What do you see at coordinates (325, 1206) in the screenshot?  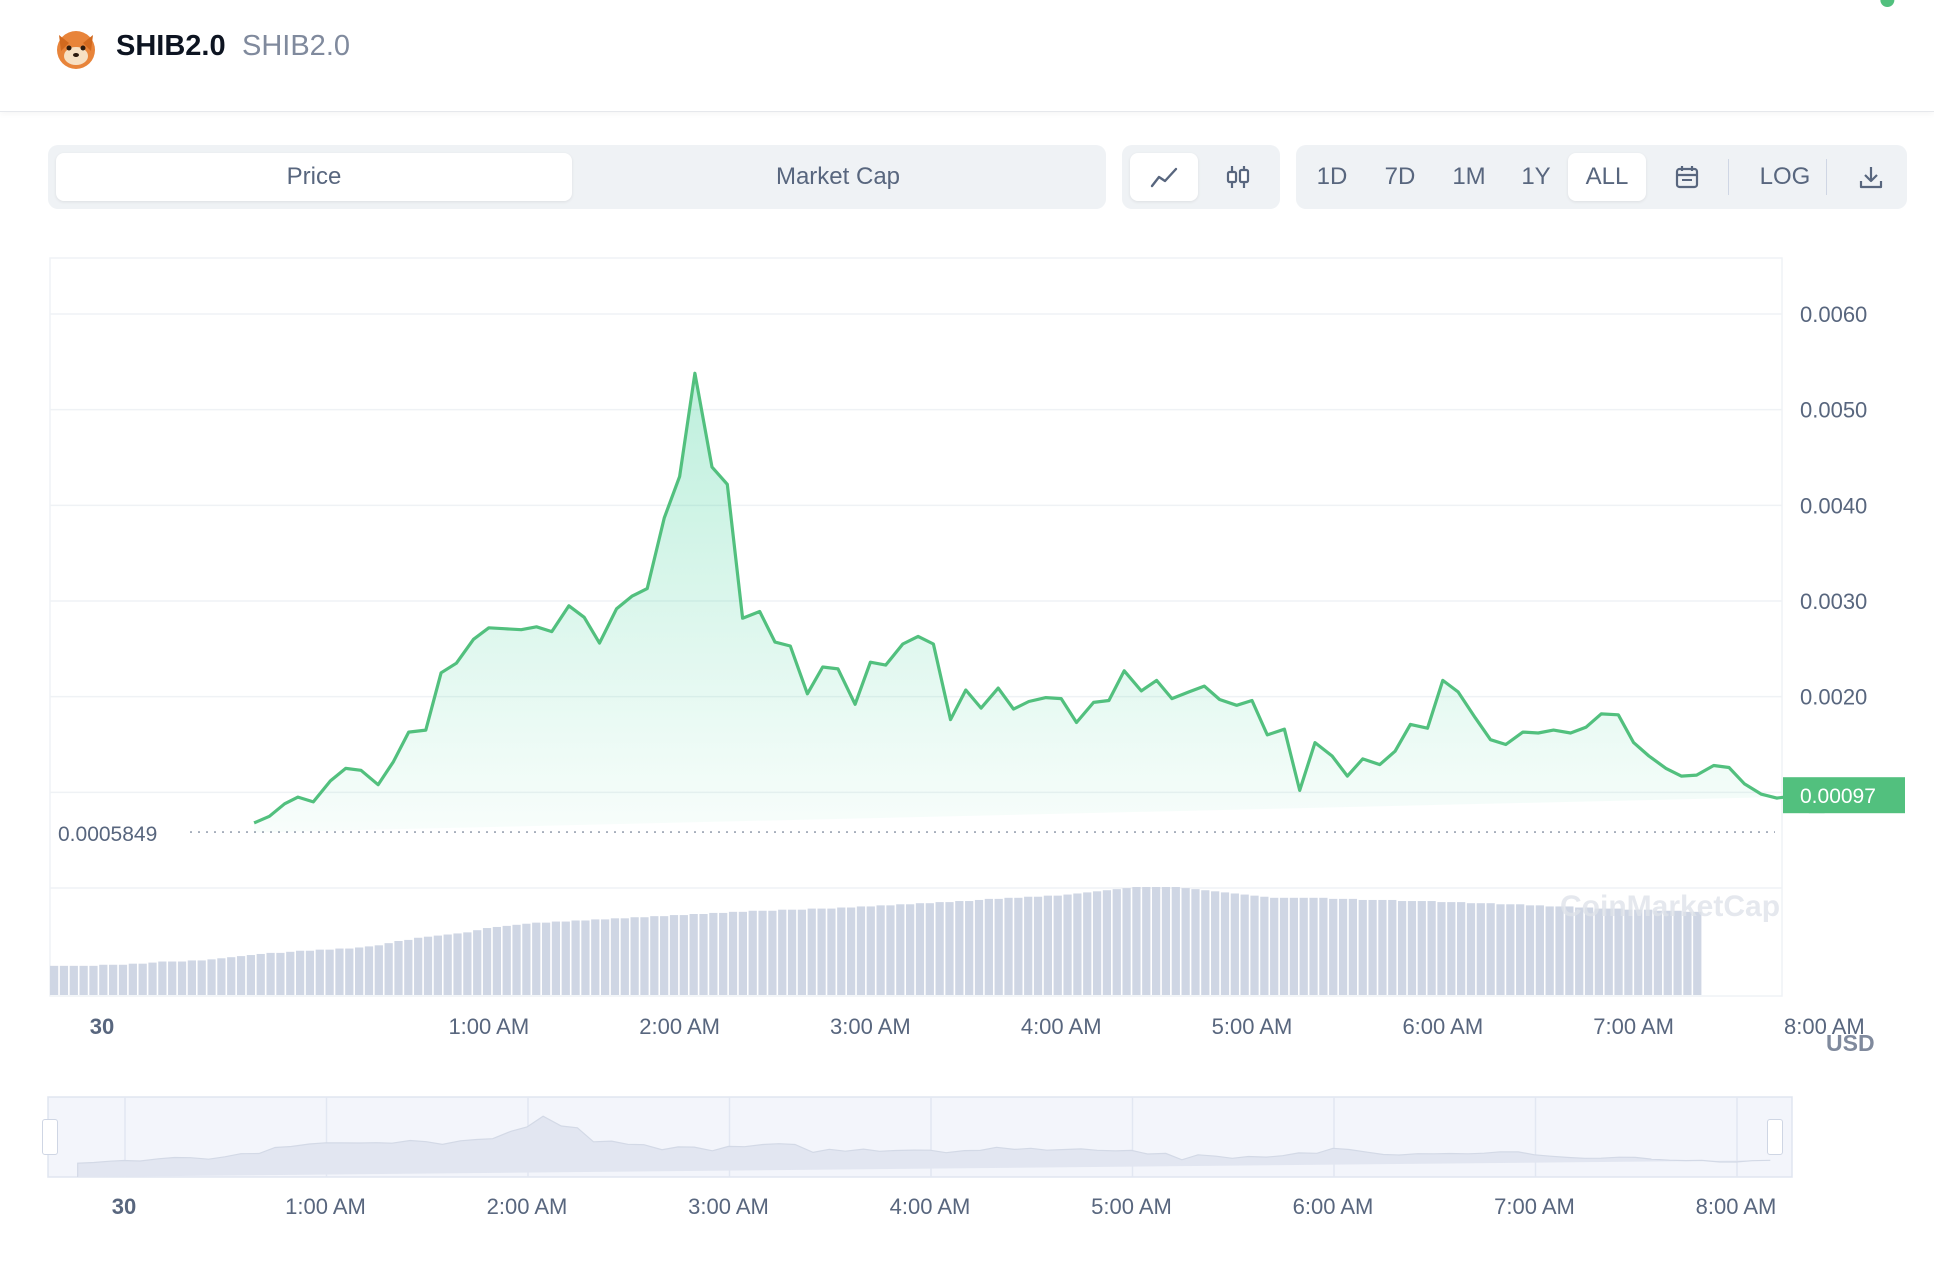 I see `navigator-x-tick-label: 1:00 AM` at bounding box center [325, 1206].